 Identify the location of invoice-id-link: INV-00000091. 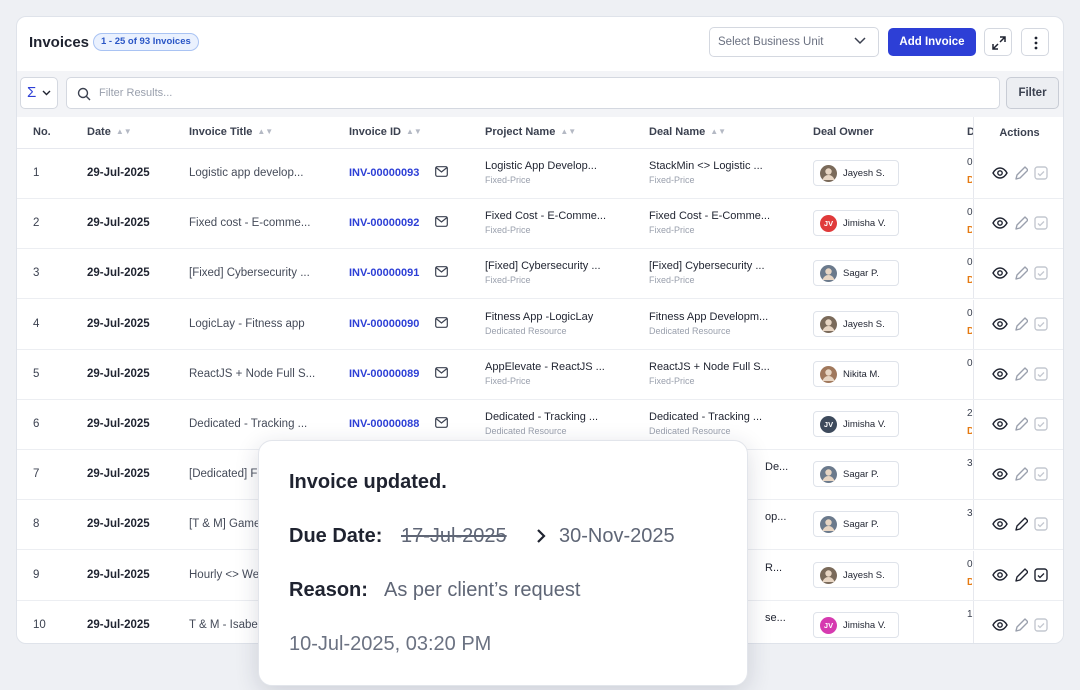
(384, 273).